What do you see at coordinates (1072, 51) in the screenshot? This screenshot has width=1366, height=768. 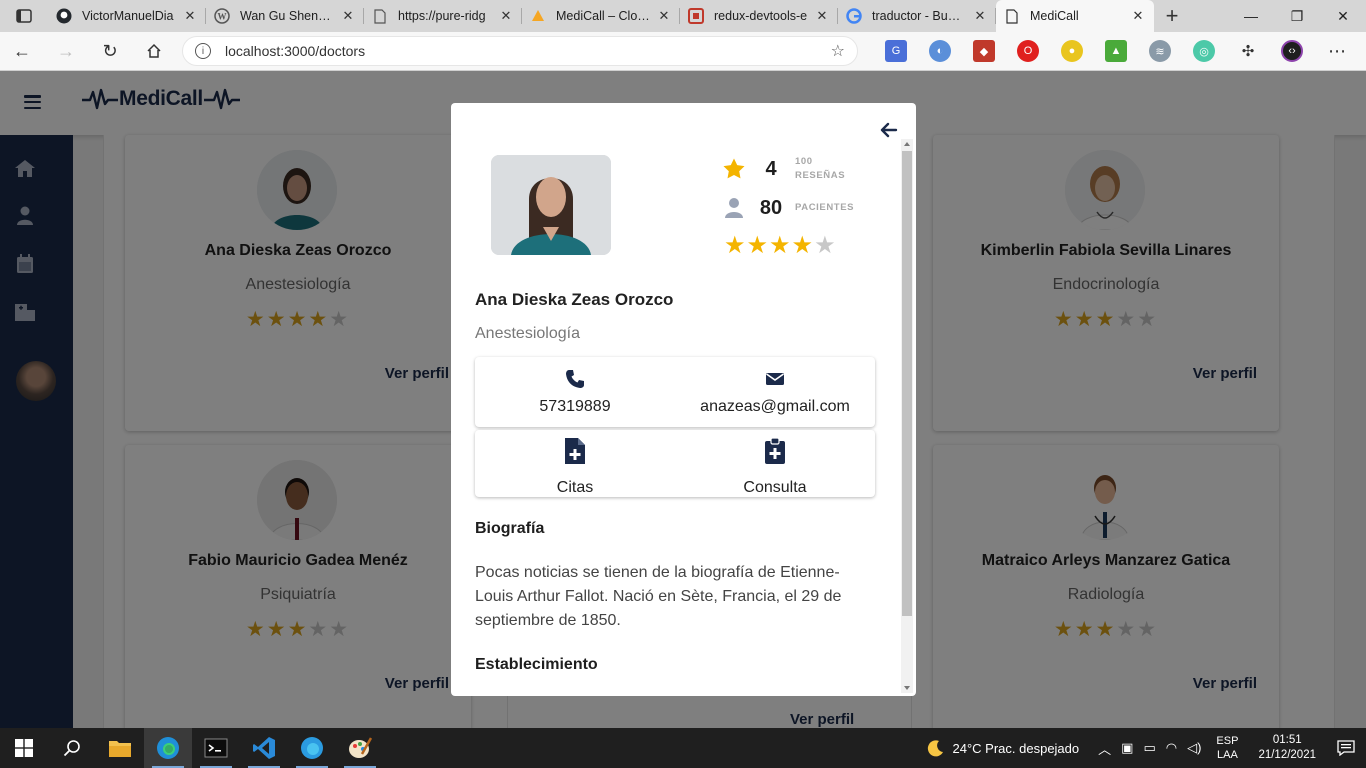 I see `extension-icon: ●` at bounding box center [1072, 51].